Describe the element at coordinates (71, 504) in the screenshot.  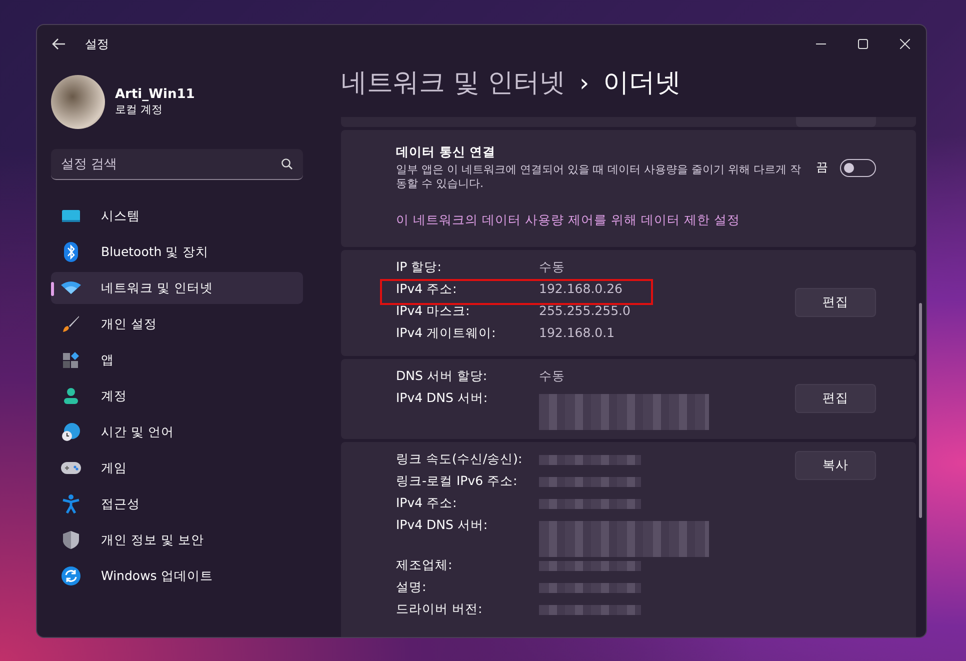
I see `accessibility-icon` at that location.